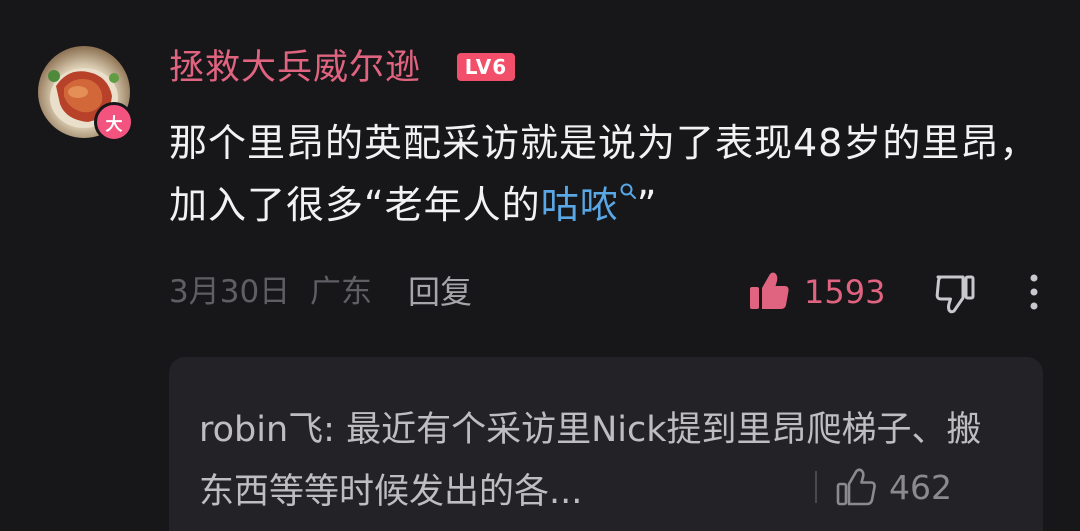 This screenshot has height=531, width=1080. I want to click on reply-like-group: 462, so click(883, 487).